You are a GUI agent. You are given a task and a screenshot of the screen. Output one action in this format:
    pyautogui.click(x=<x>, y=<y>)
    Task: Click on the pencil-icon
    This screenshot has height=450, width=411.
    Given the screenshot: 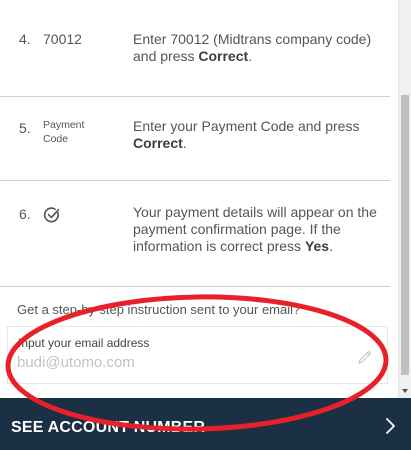 What is the action you would take?
    pyautogui.click(x=365, y=357)
    